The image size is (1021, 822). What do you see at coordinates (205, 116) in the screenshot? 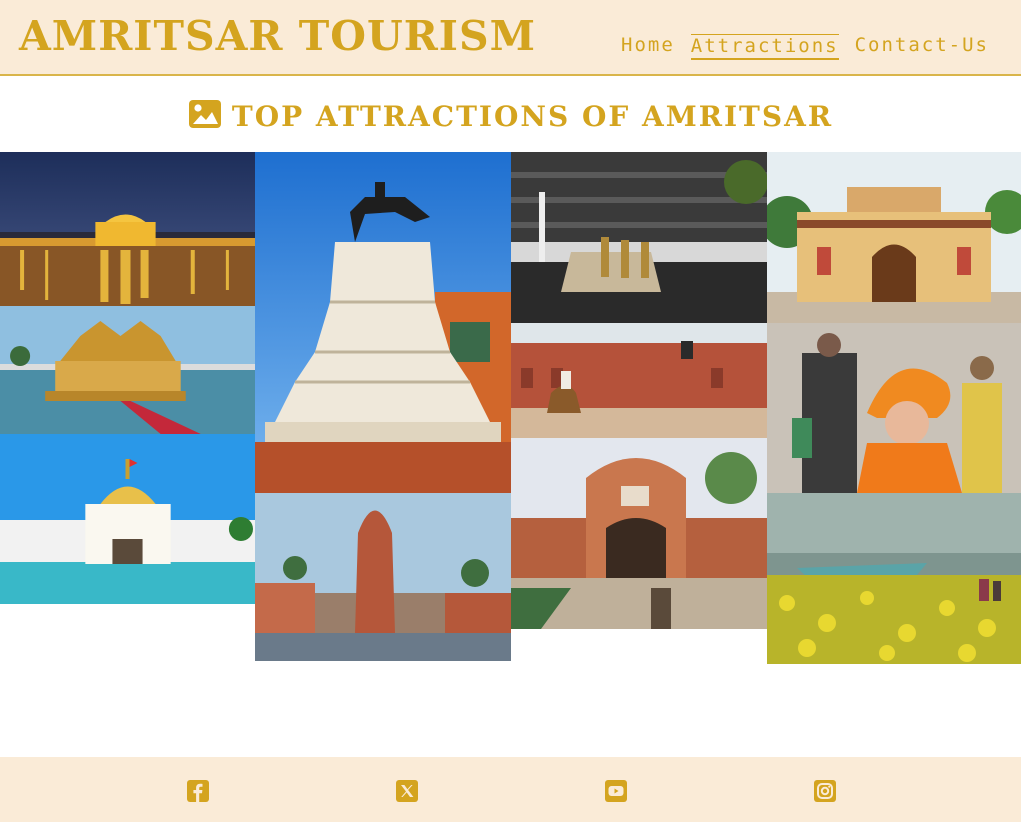
I see `image-icon` at bounding box center [205, 116].